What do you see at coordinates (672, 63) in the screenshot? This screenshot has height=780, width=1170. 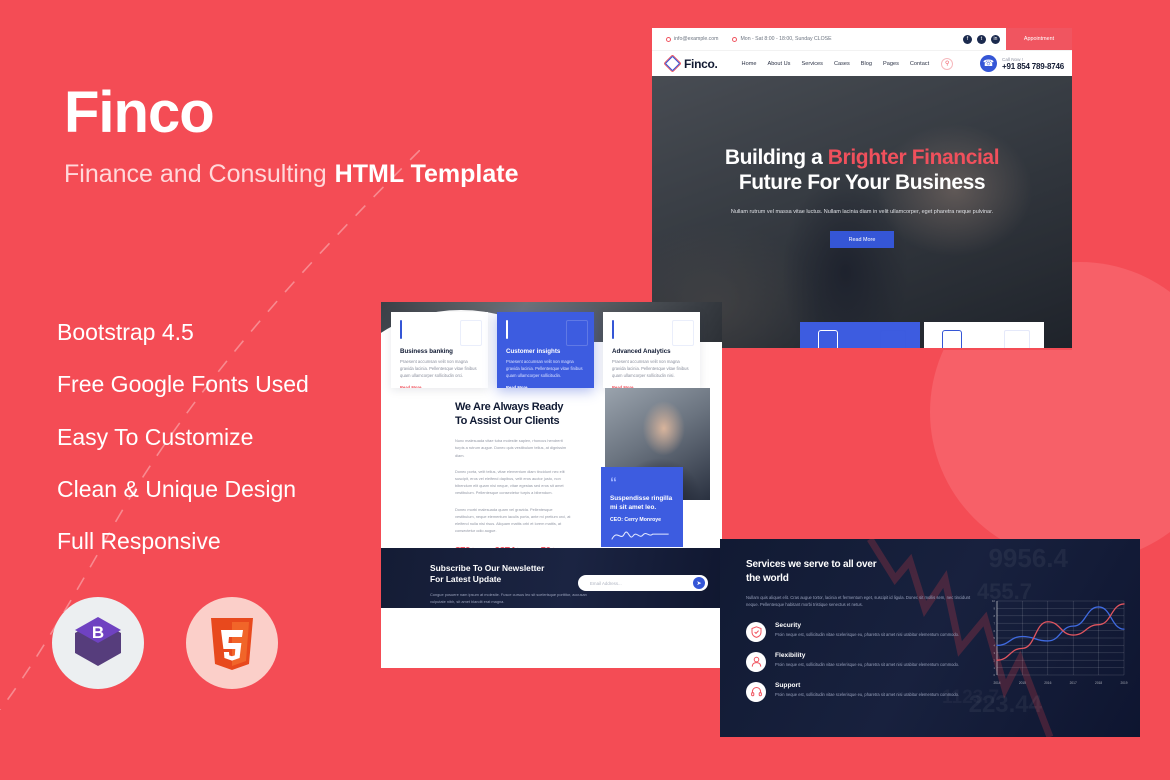 I see `finco-logo-icon` at bounding box center [672, 63].